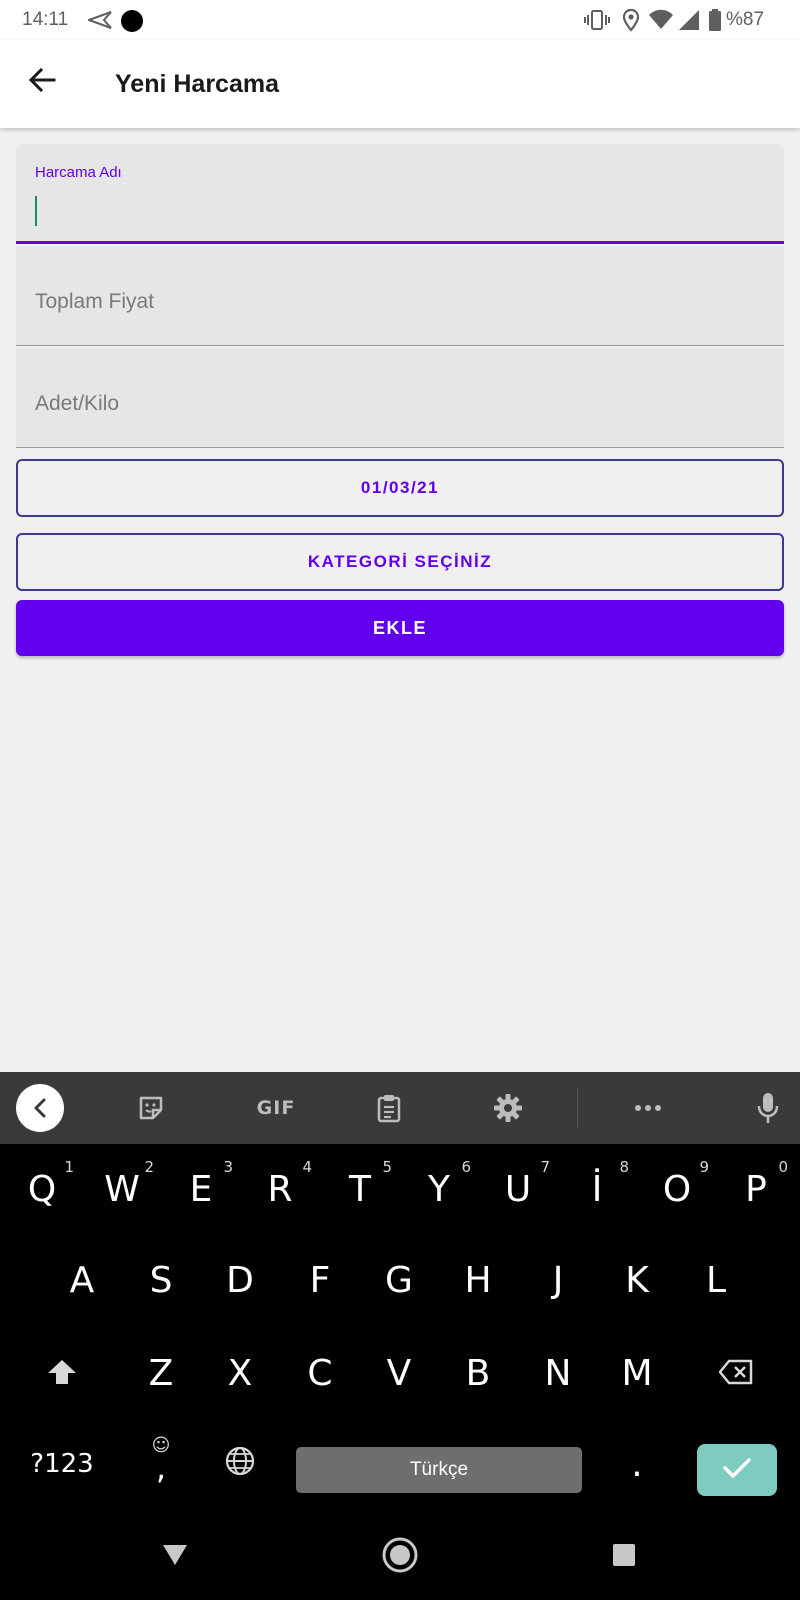 The image size is (800, 1600). Describe the element at coordinates (439, 1470) in the screenshot. I see `space-key: Türkçe` at that location.